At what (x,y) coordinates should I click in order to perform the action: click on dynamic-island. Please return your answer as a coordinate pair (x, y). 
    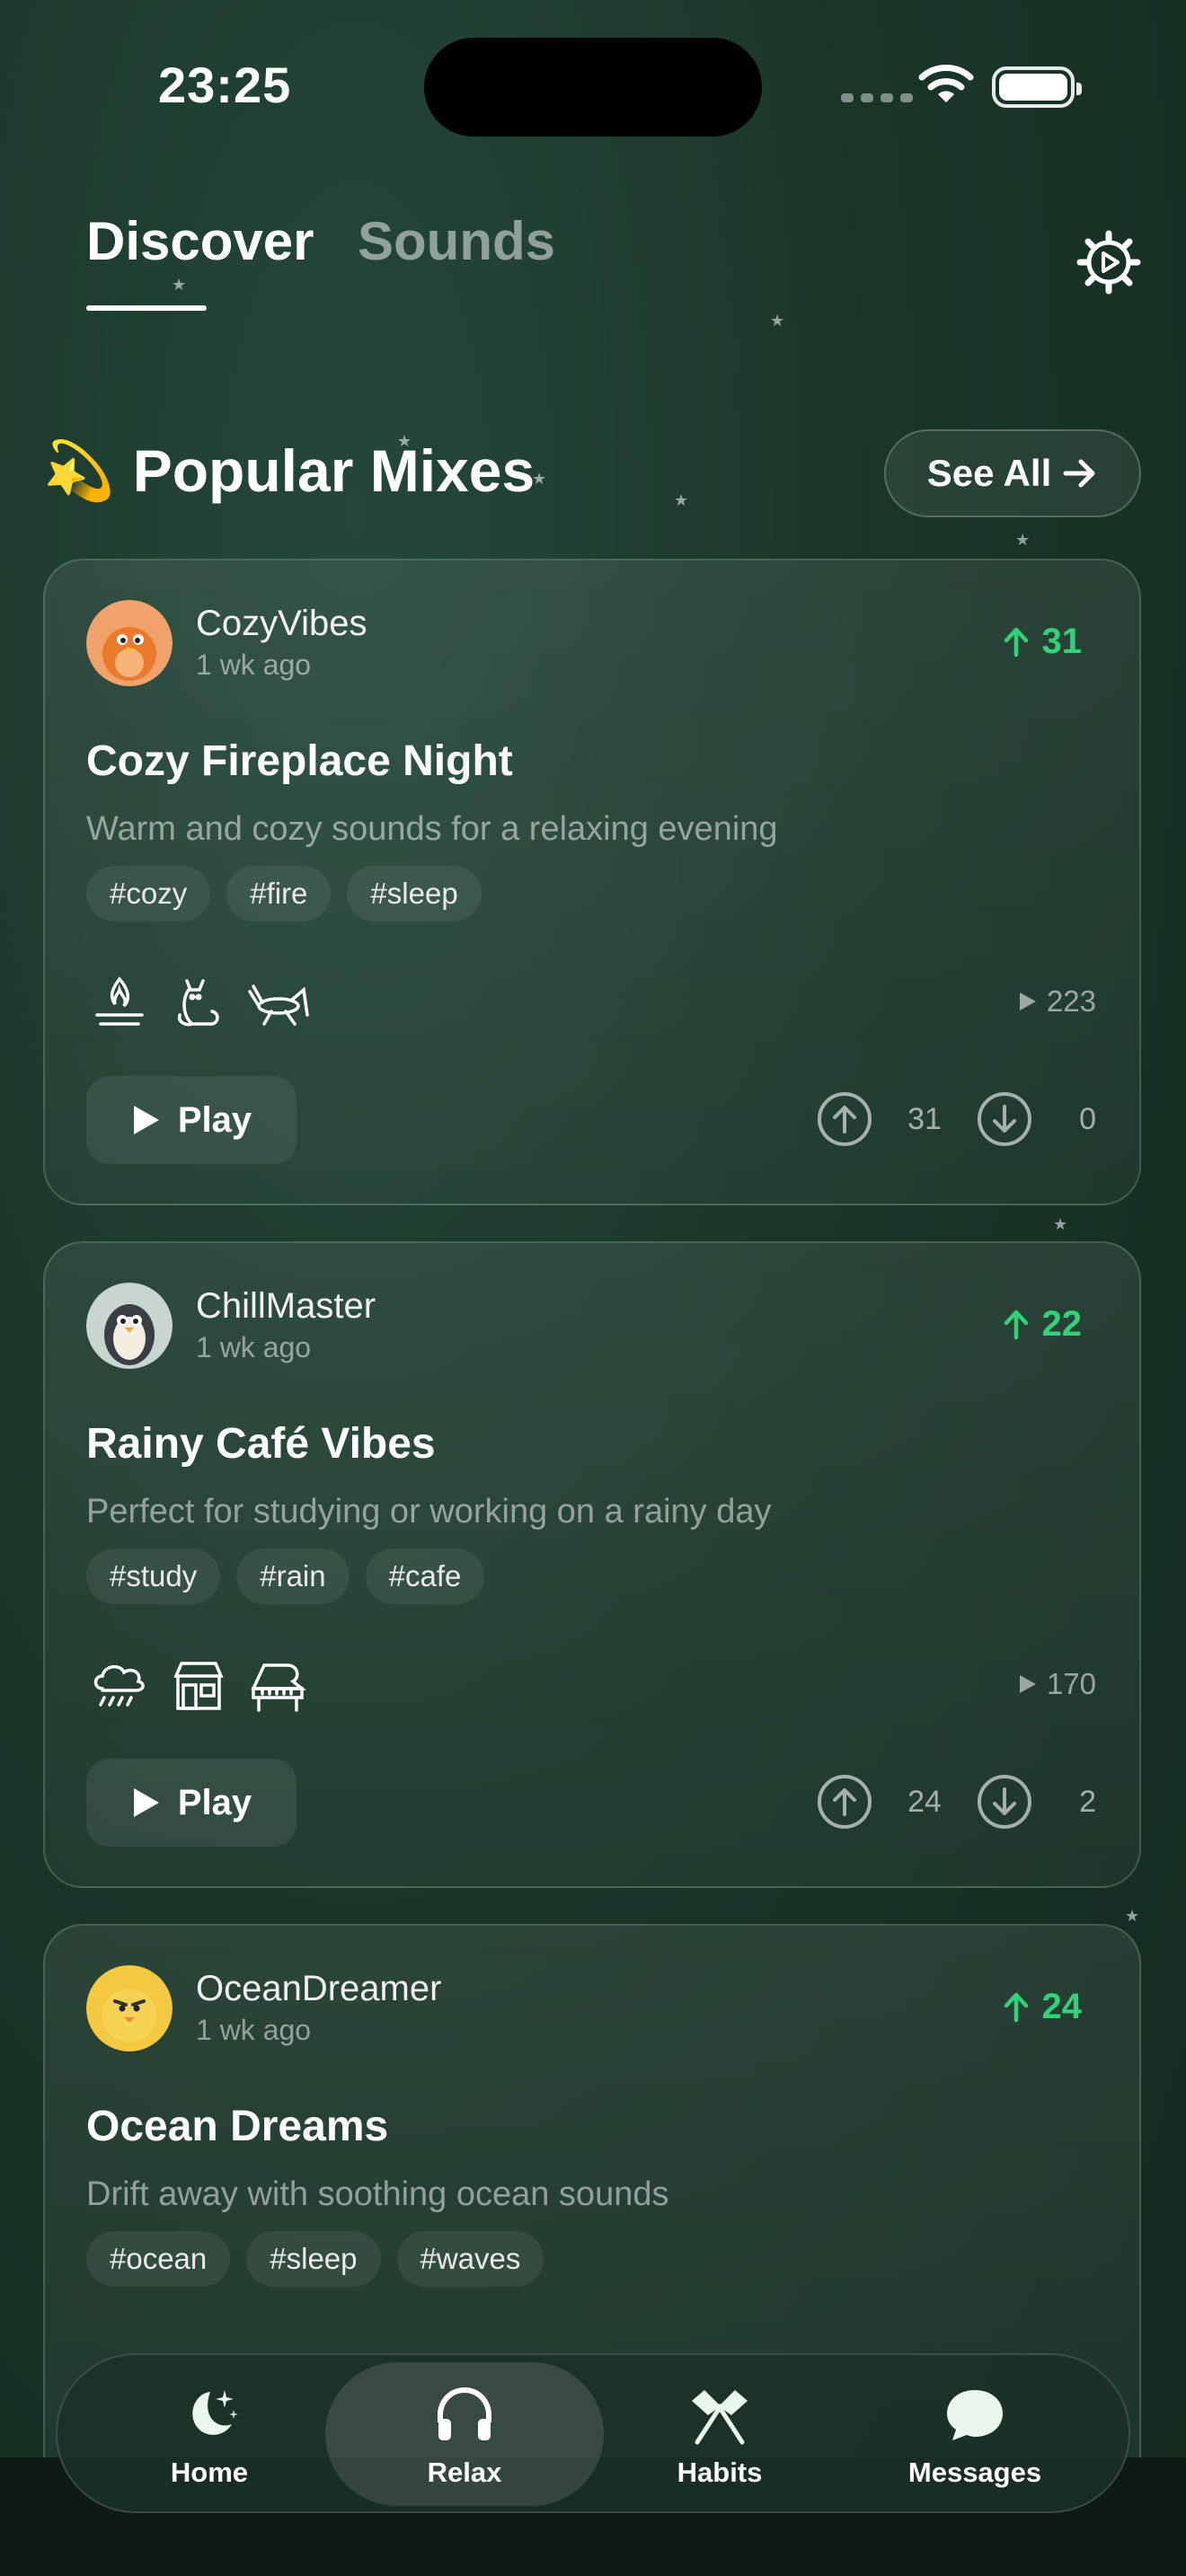
    Looking at the image, I should click on (593, 87).